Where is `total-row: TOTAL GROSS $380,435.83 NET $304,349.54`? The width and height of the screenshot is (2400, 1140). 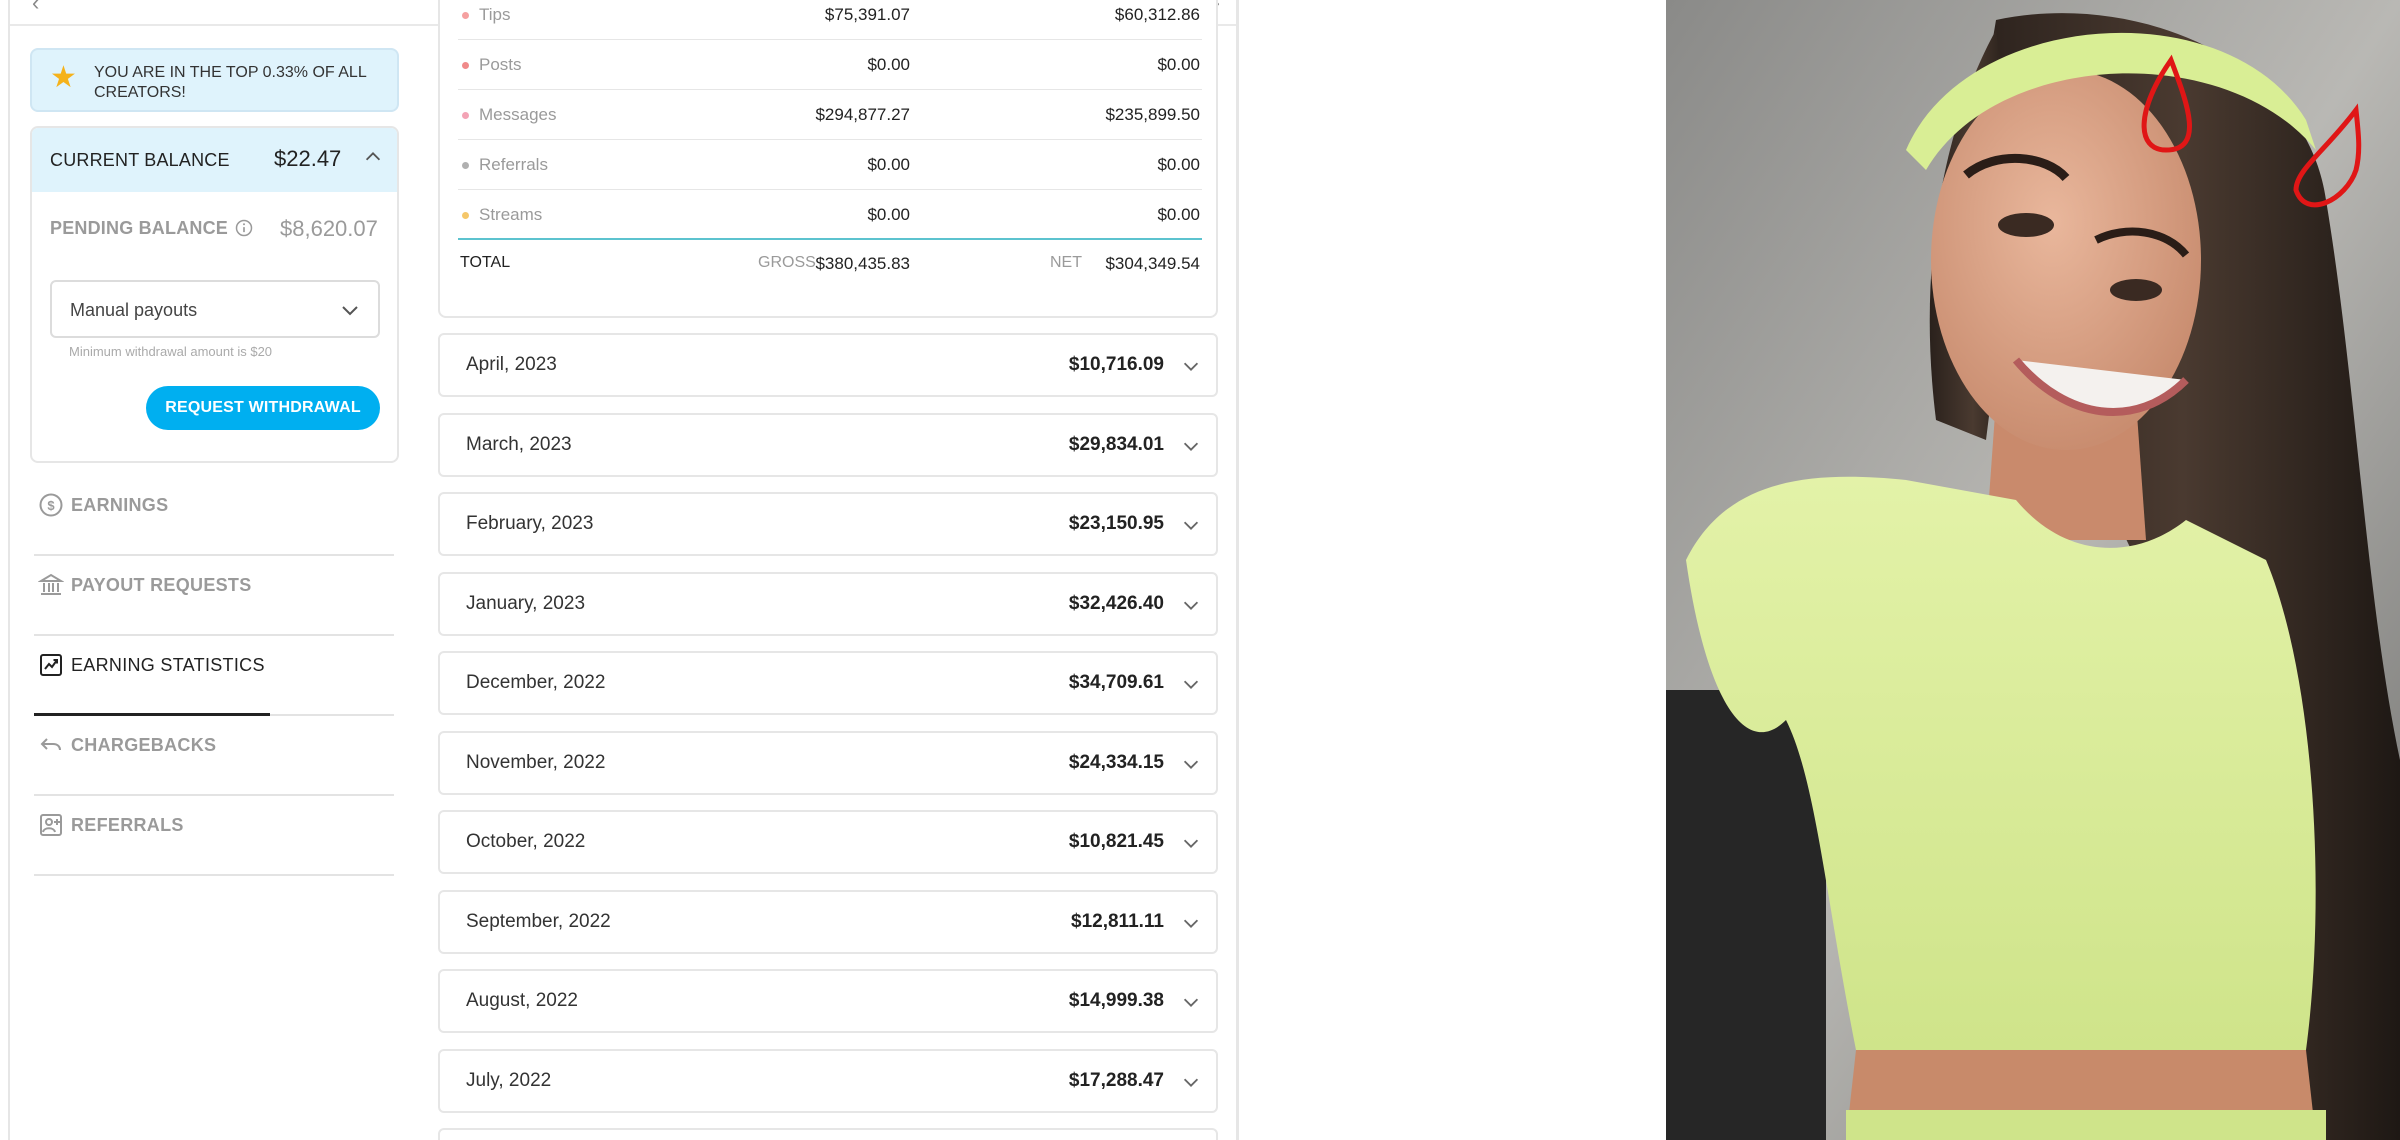 total-row: TOTAL GROSS $380,435.83 NET $304,349.54 is located at coordinates (830, 262).